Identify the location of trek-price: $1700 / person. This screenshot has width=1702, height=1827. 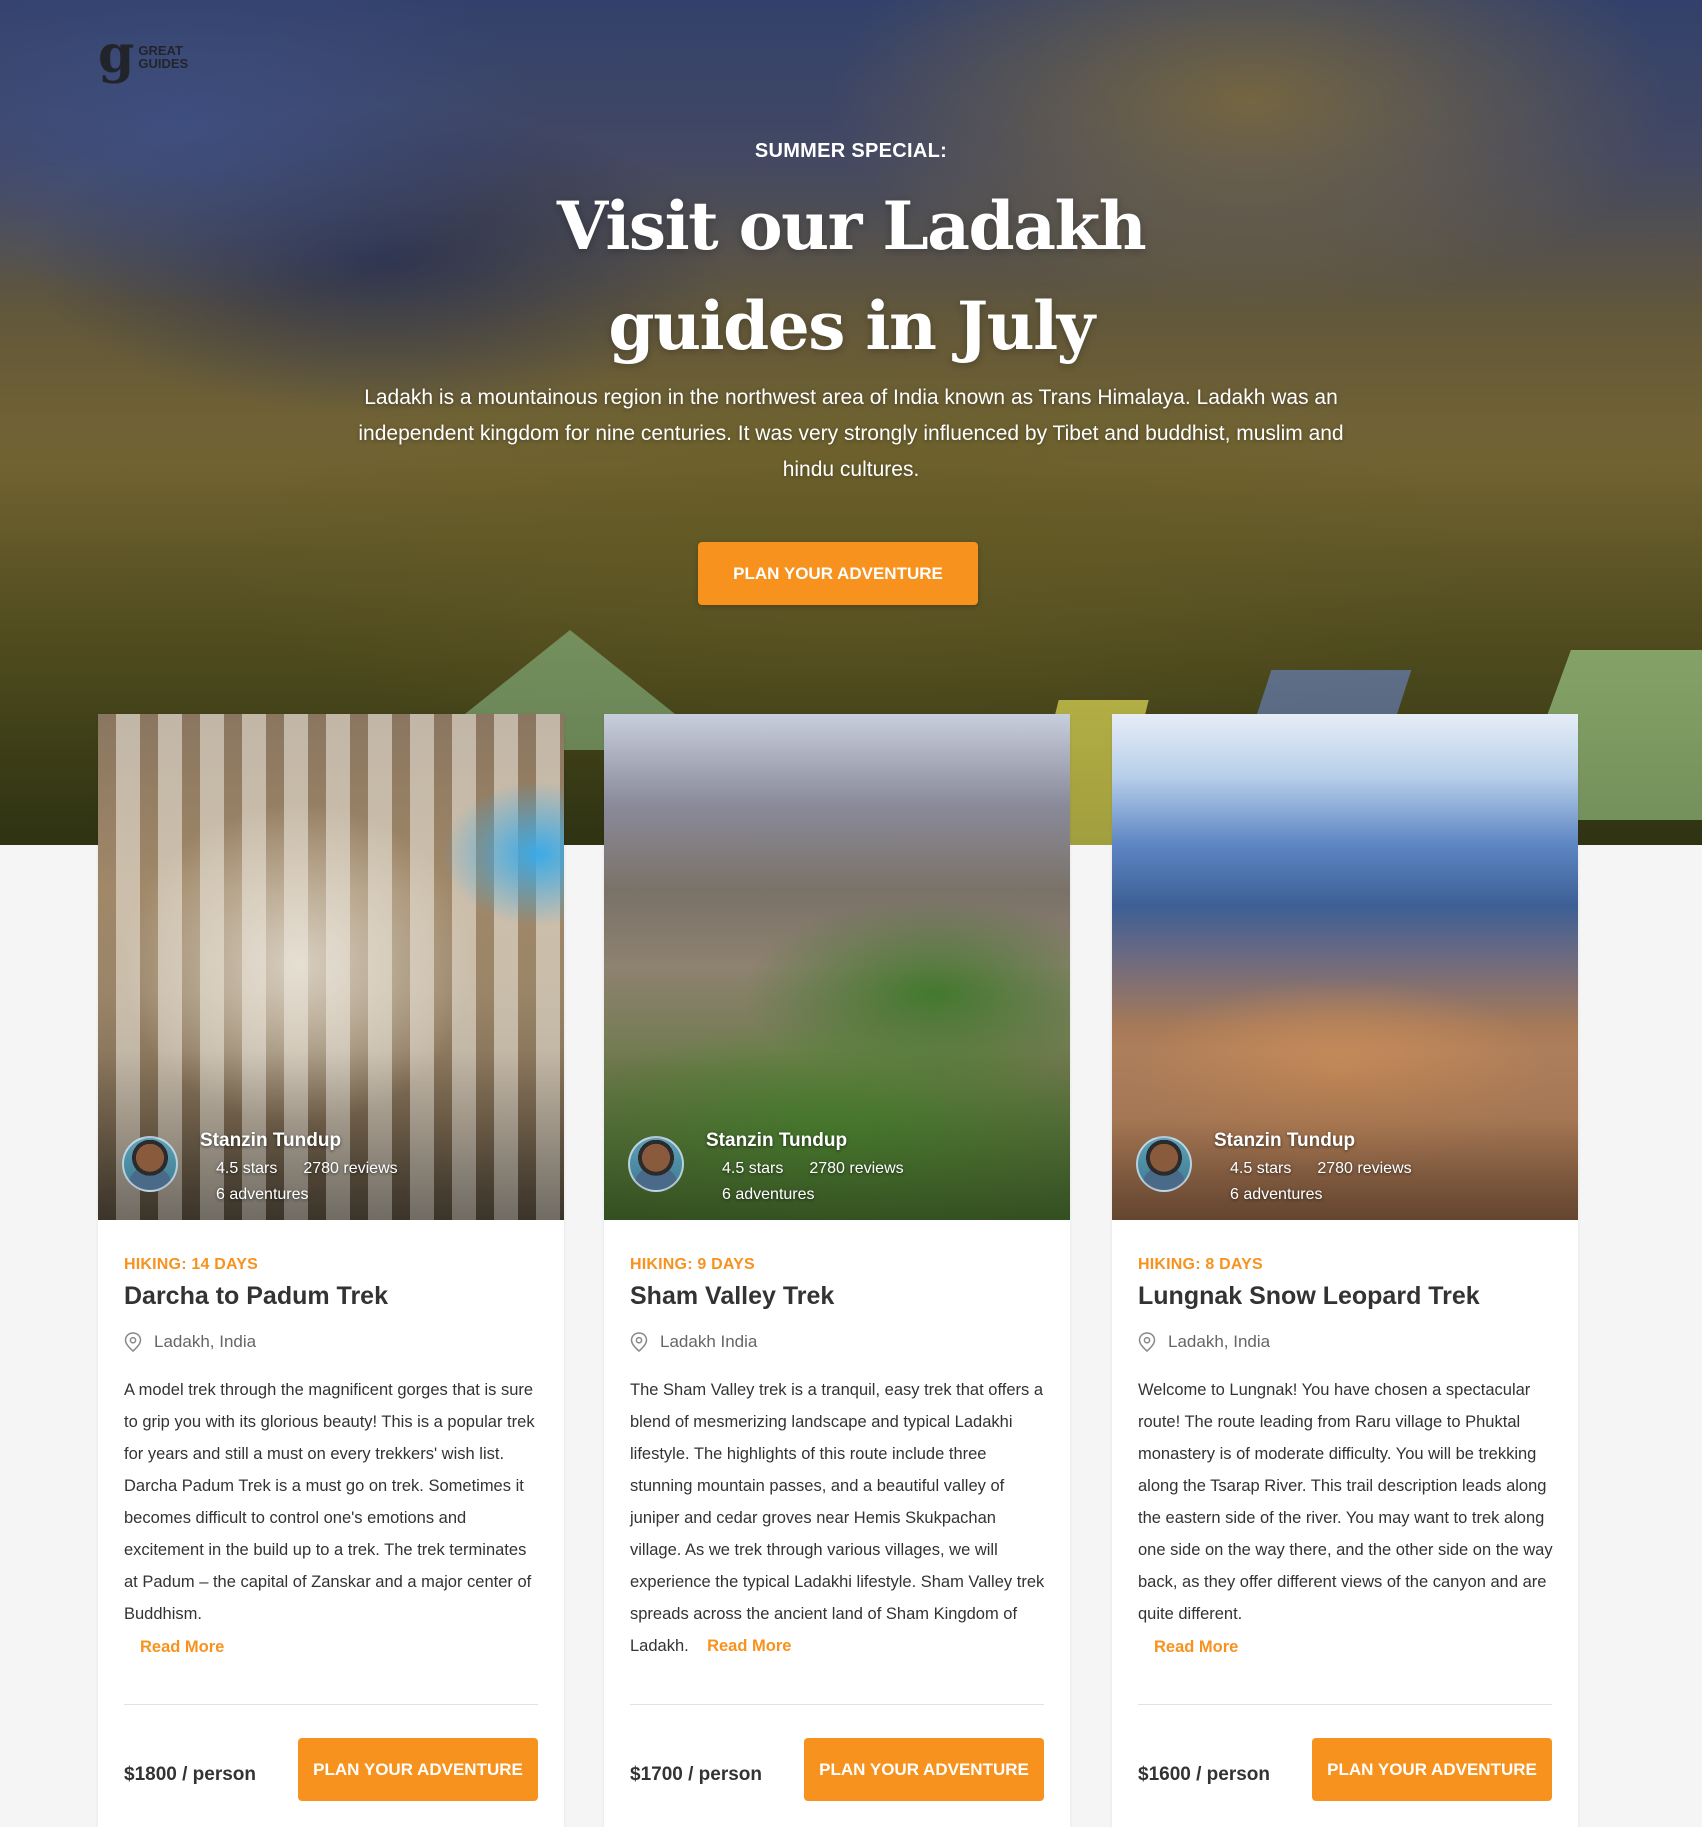
(696, 1774).